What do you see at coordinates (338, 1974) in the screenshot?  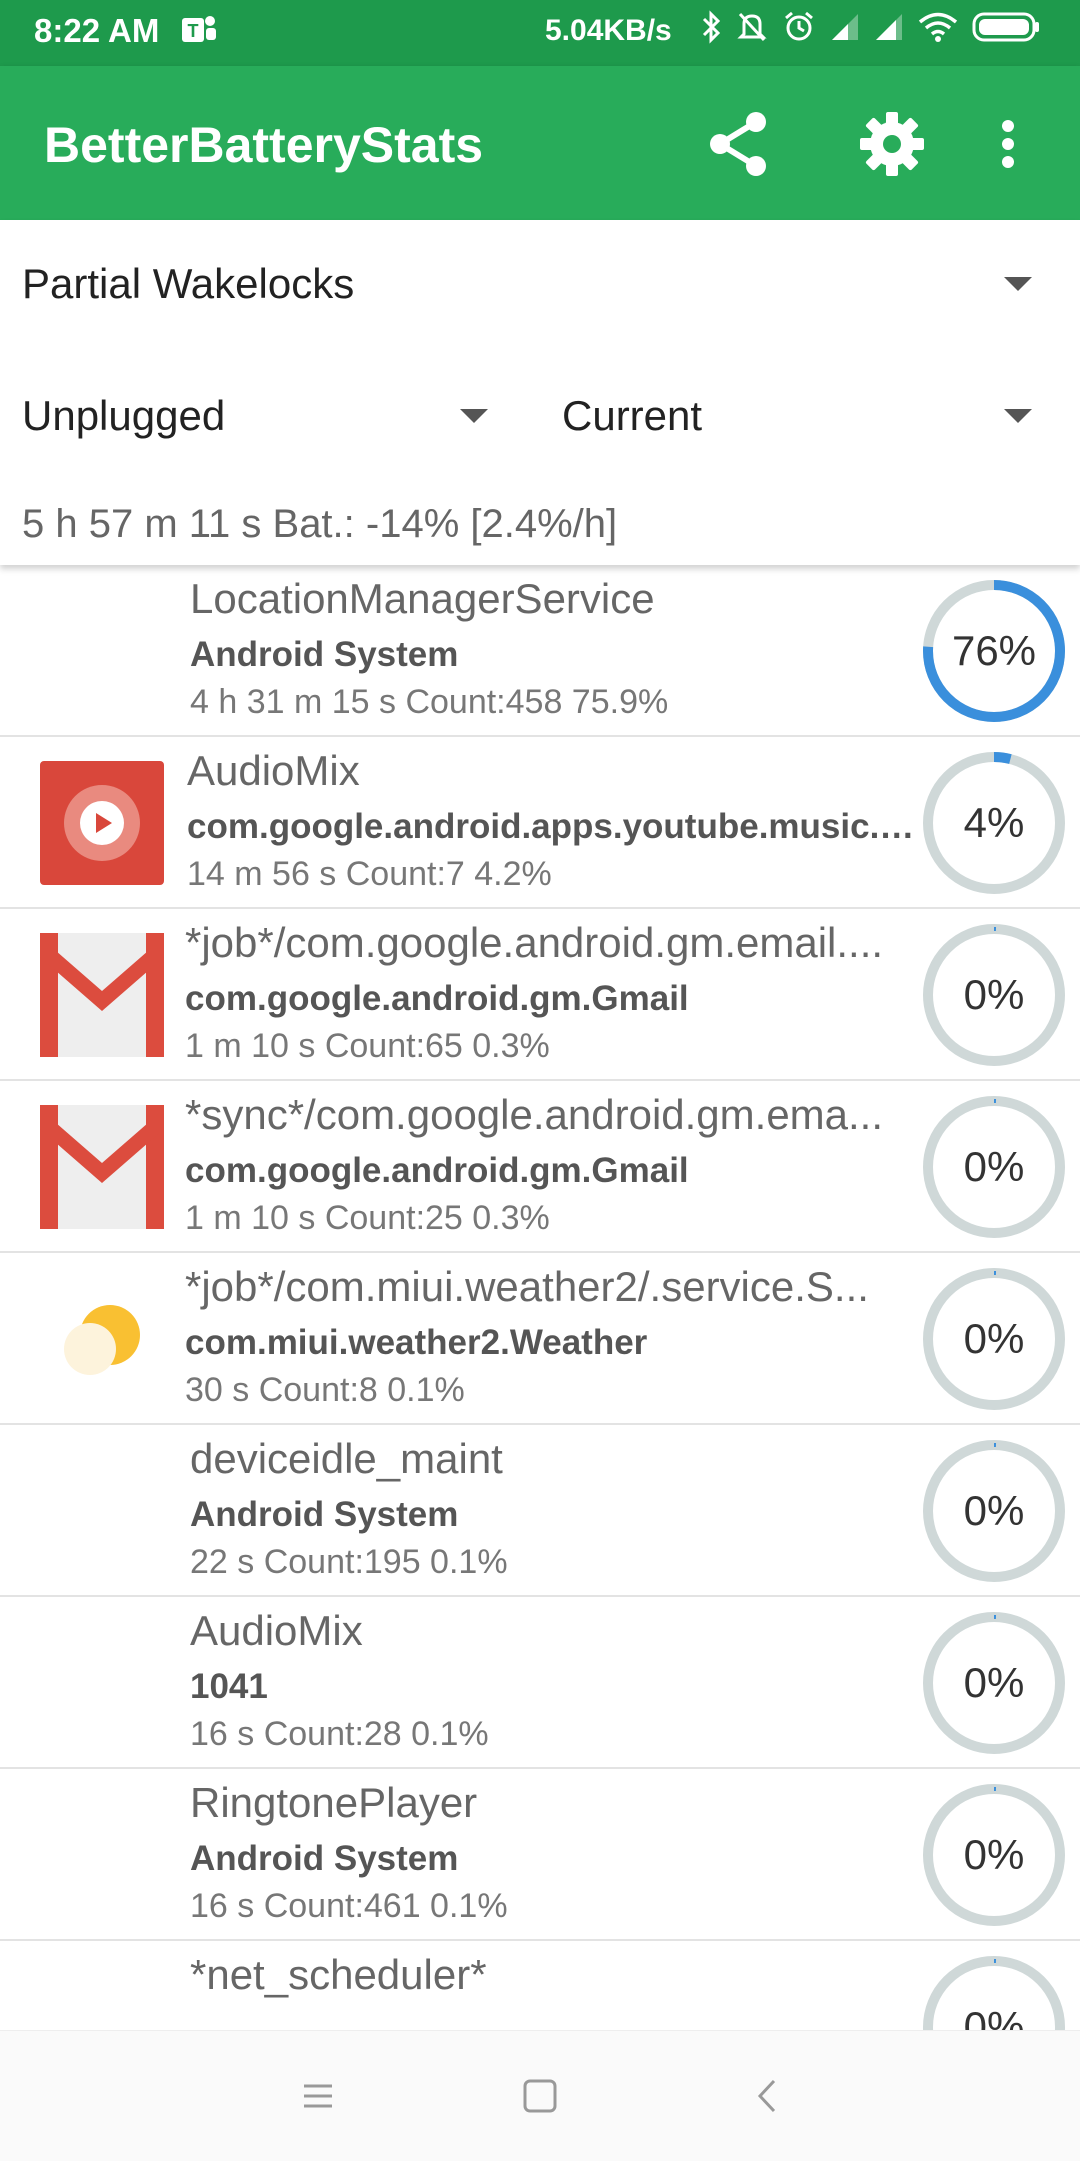 I see `wakelock-name: *net_scheduler*` at bounding box center [338, 1974].